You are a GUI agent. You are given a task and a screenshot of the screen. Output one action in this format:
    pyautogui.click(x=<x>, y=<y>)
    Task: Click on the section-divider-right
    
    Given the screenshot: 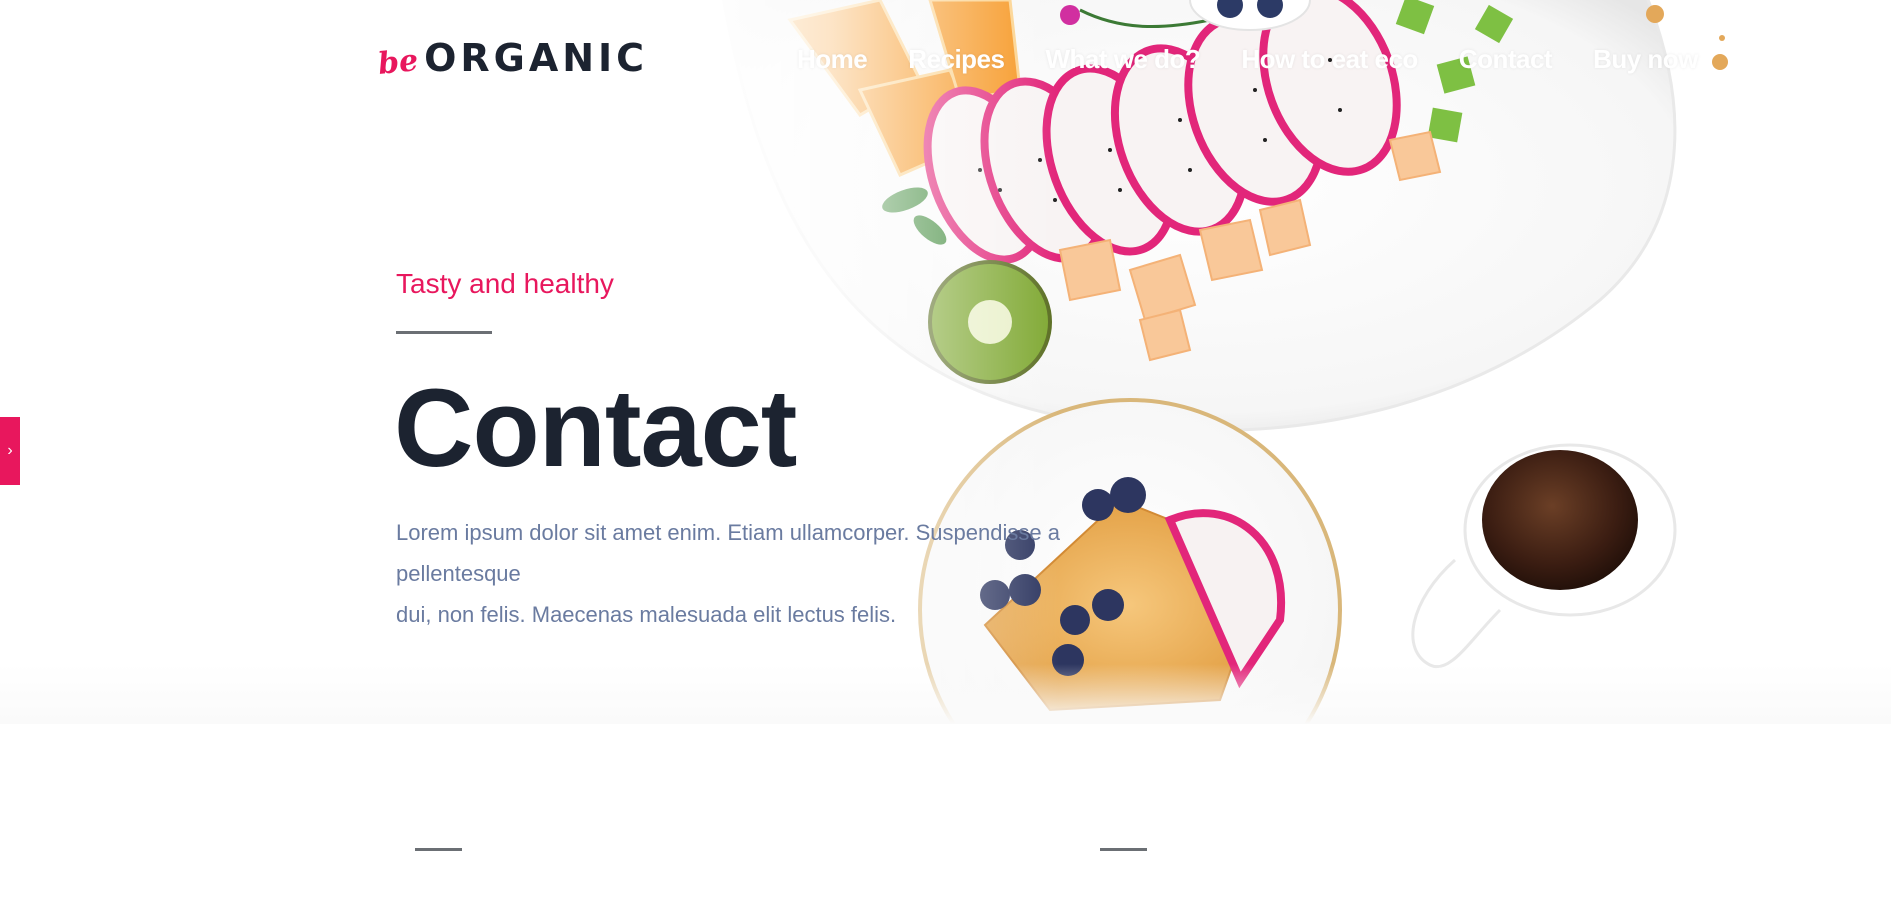 What is the action you would take?
    pyautogui.click(x=1123, y=849)
    